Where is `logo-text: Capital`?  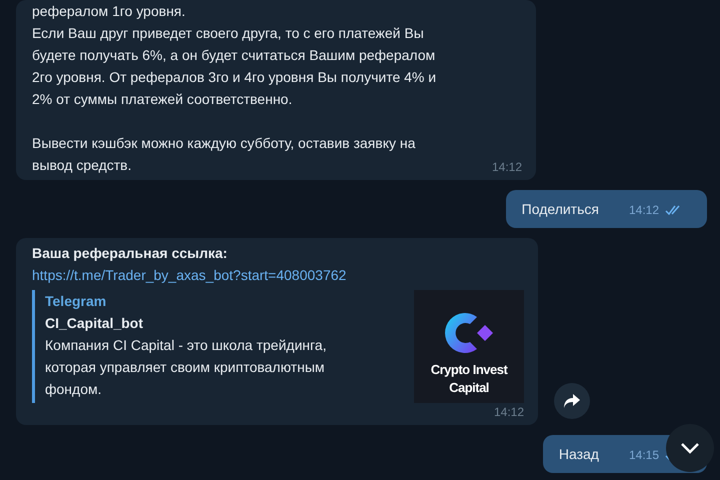 logo-text: Capital is located at coordinates (469, 388).